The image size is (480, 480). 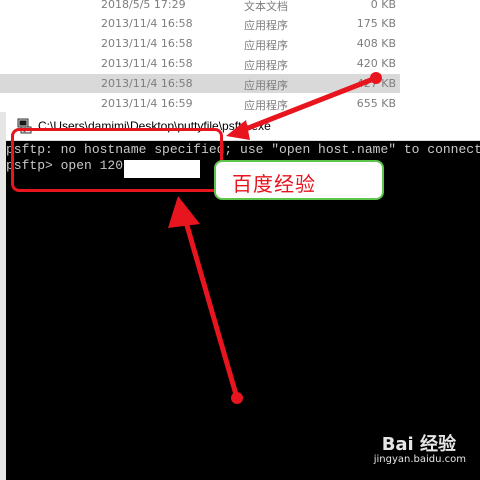 What do you see at coordinates (238, 130) in the screenshot?
I see `arrow-head-top` at bounding box center [238, 130].